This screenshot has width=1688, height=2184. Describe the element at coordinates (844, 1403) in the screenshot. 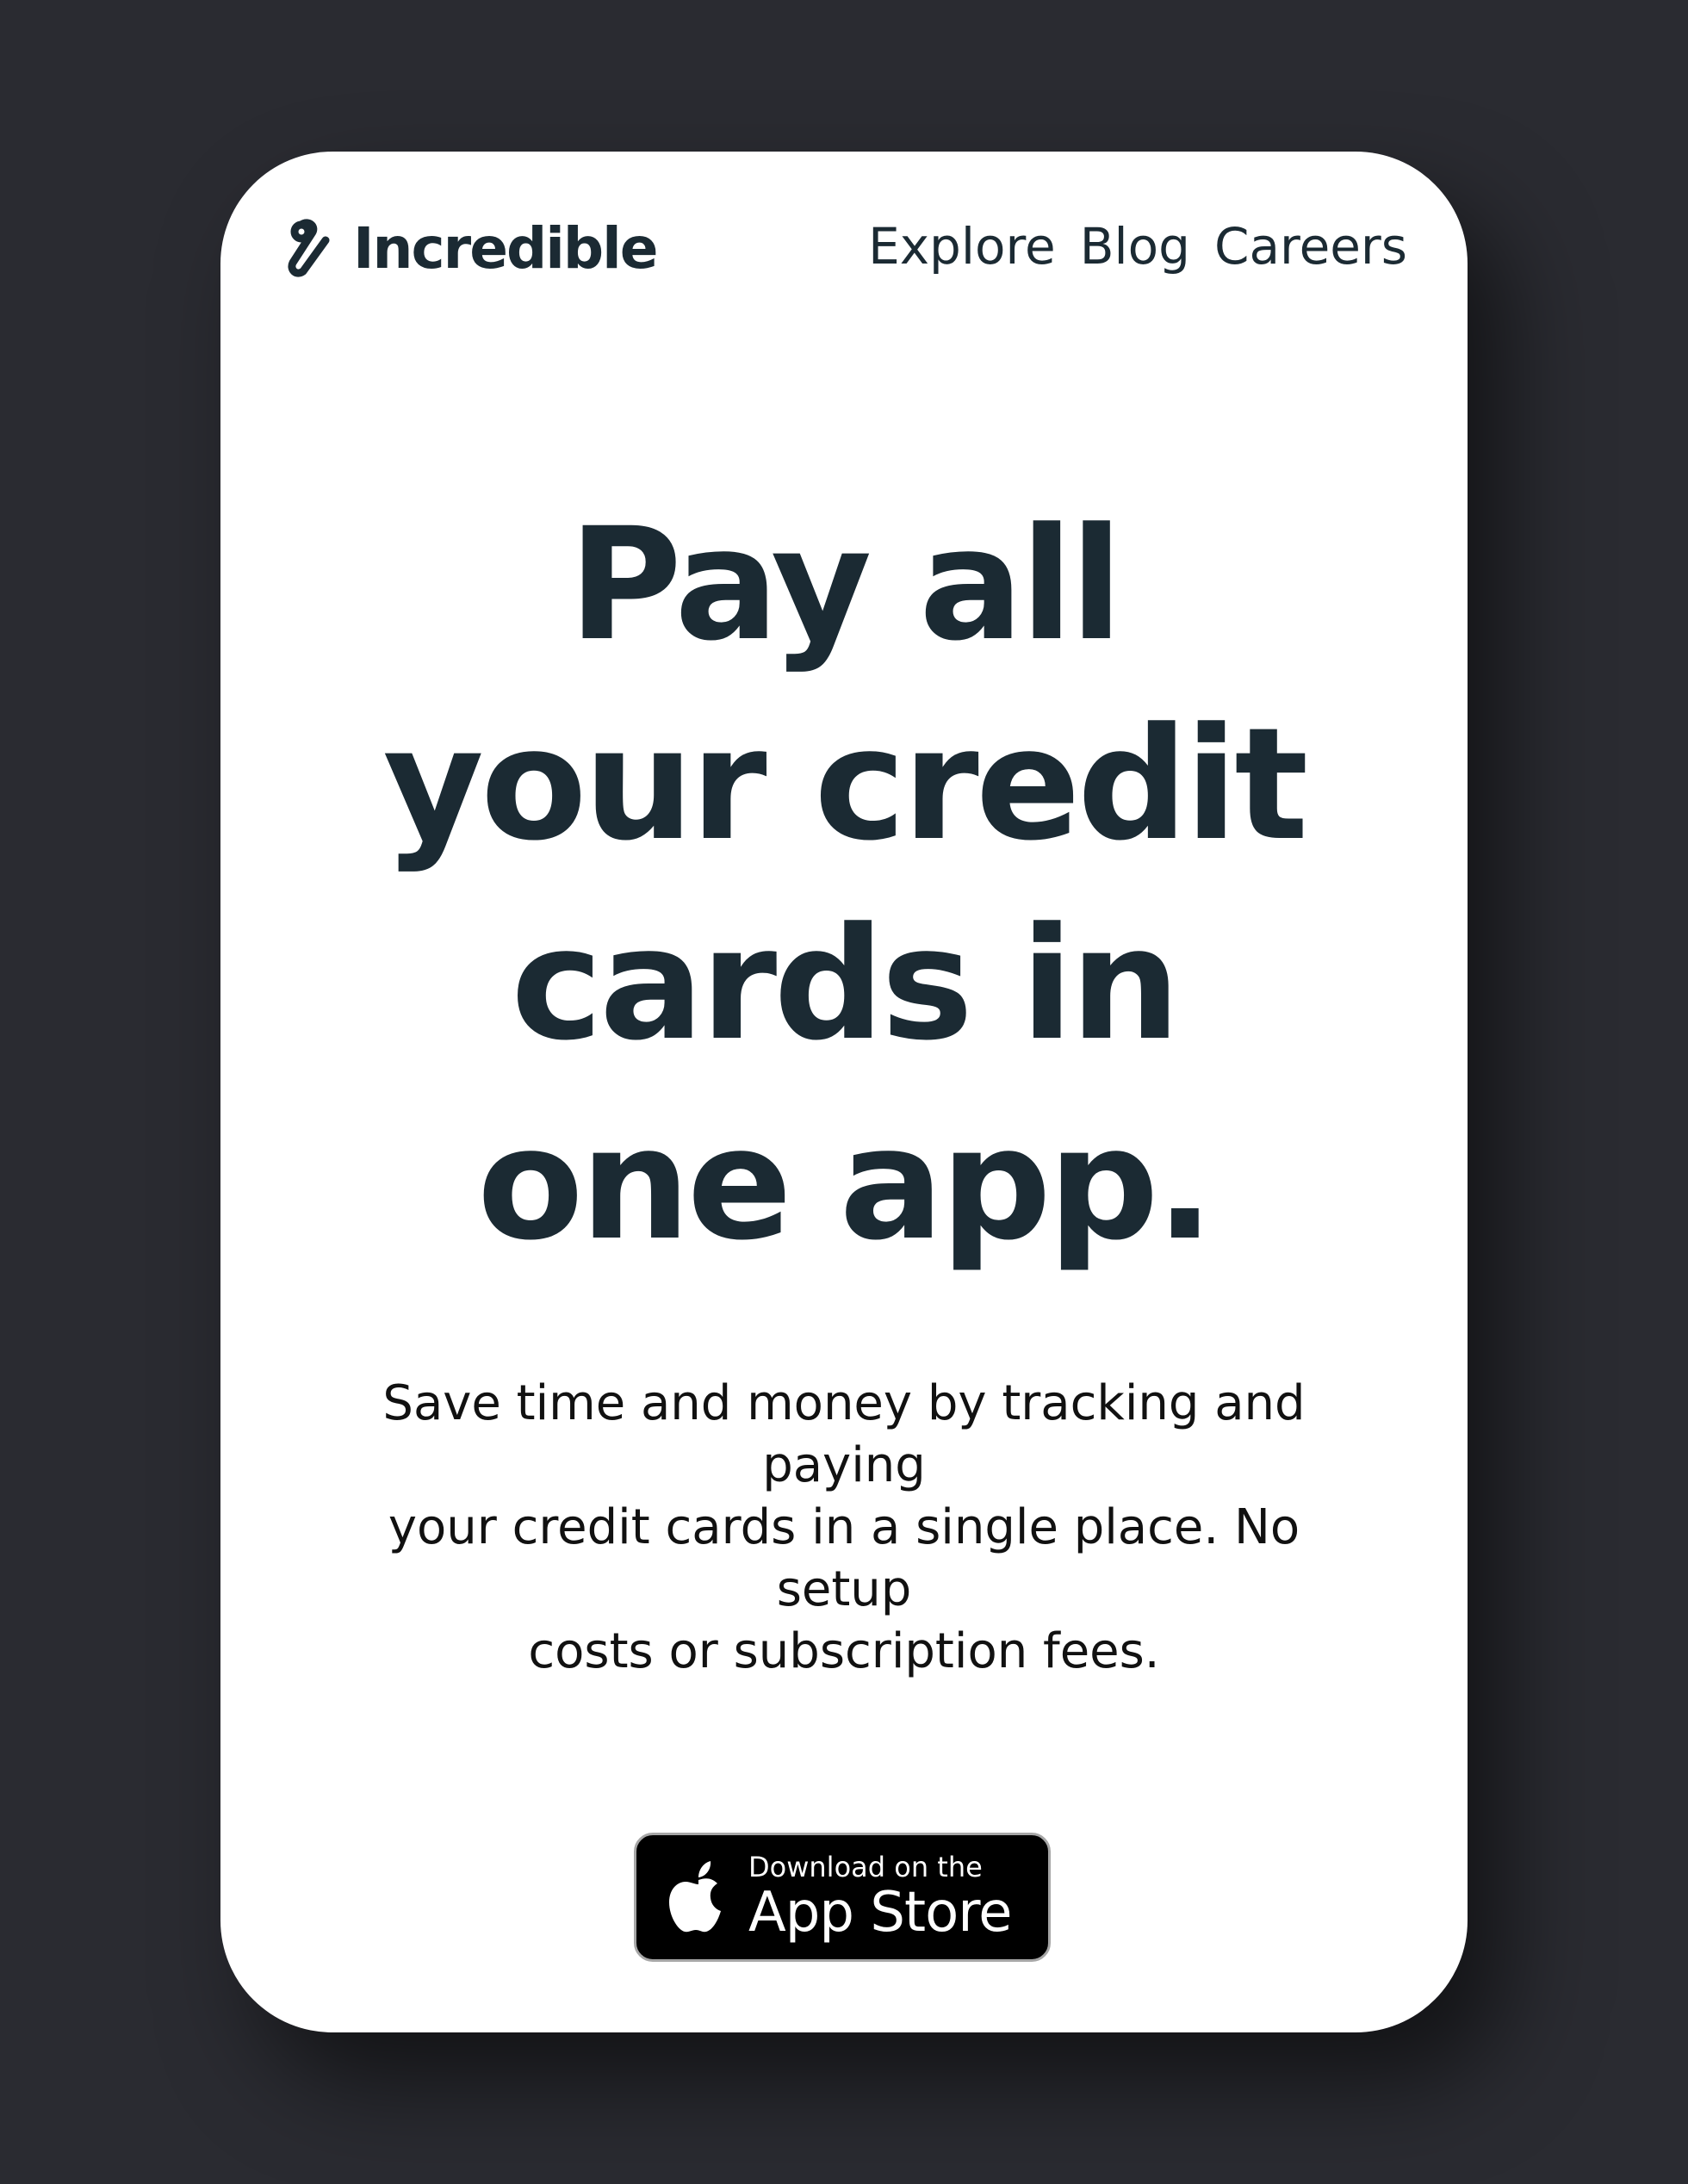

I see `hero-subtitle-line: Save time and money by tracking and` at that location.